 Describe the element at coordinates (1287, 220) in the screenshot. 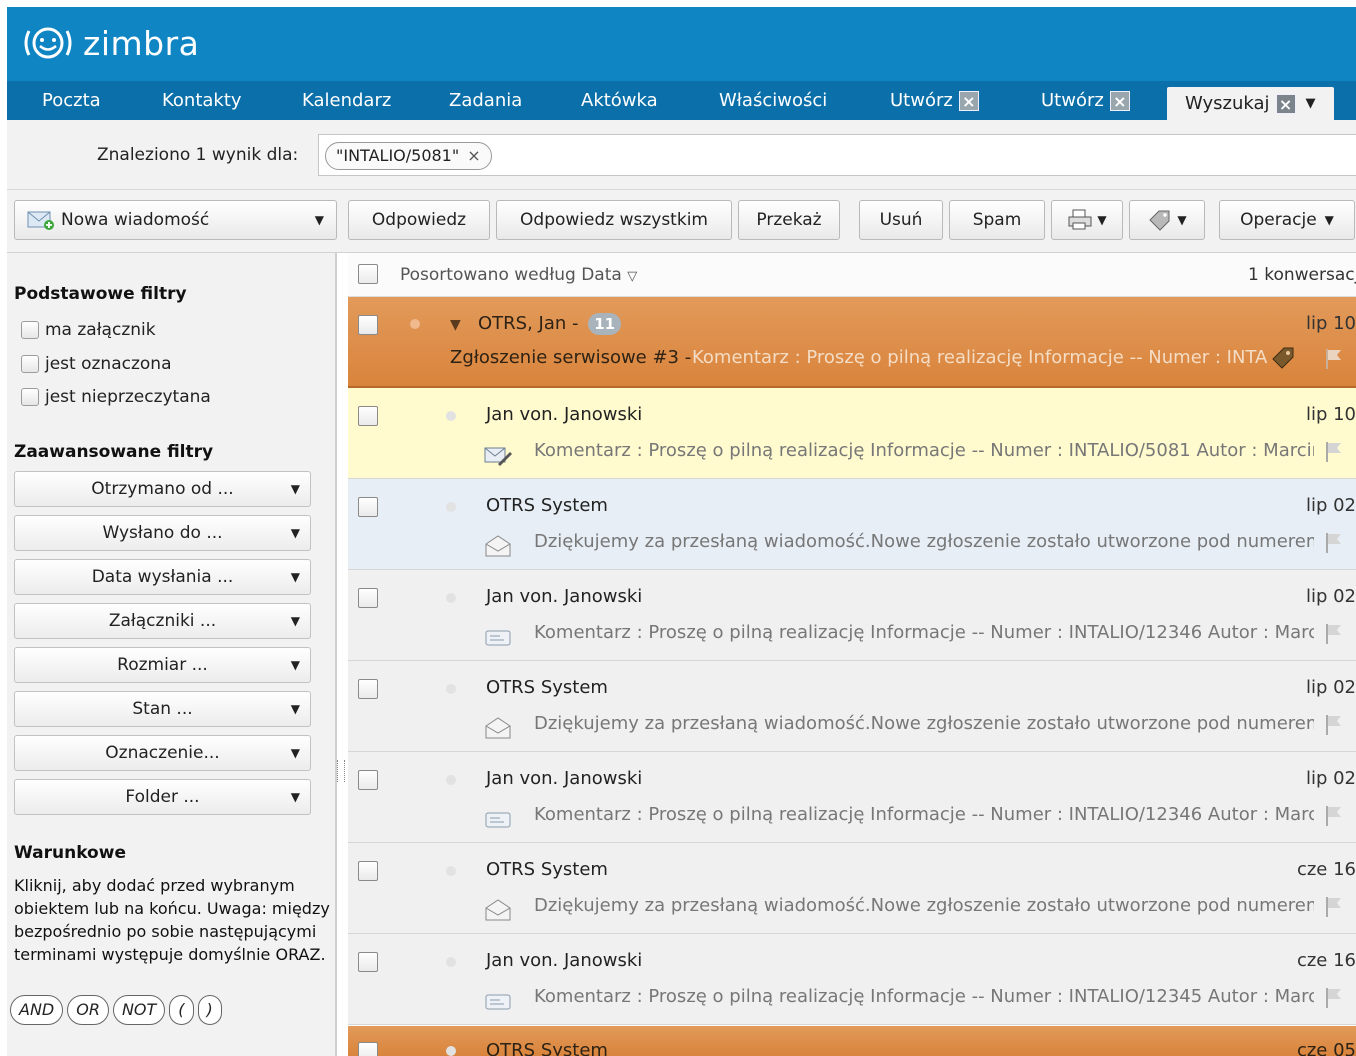

I see `operations-button: Operacje ▼` at that location.